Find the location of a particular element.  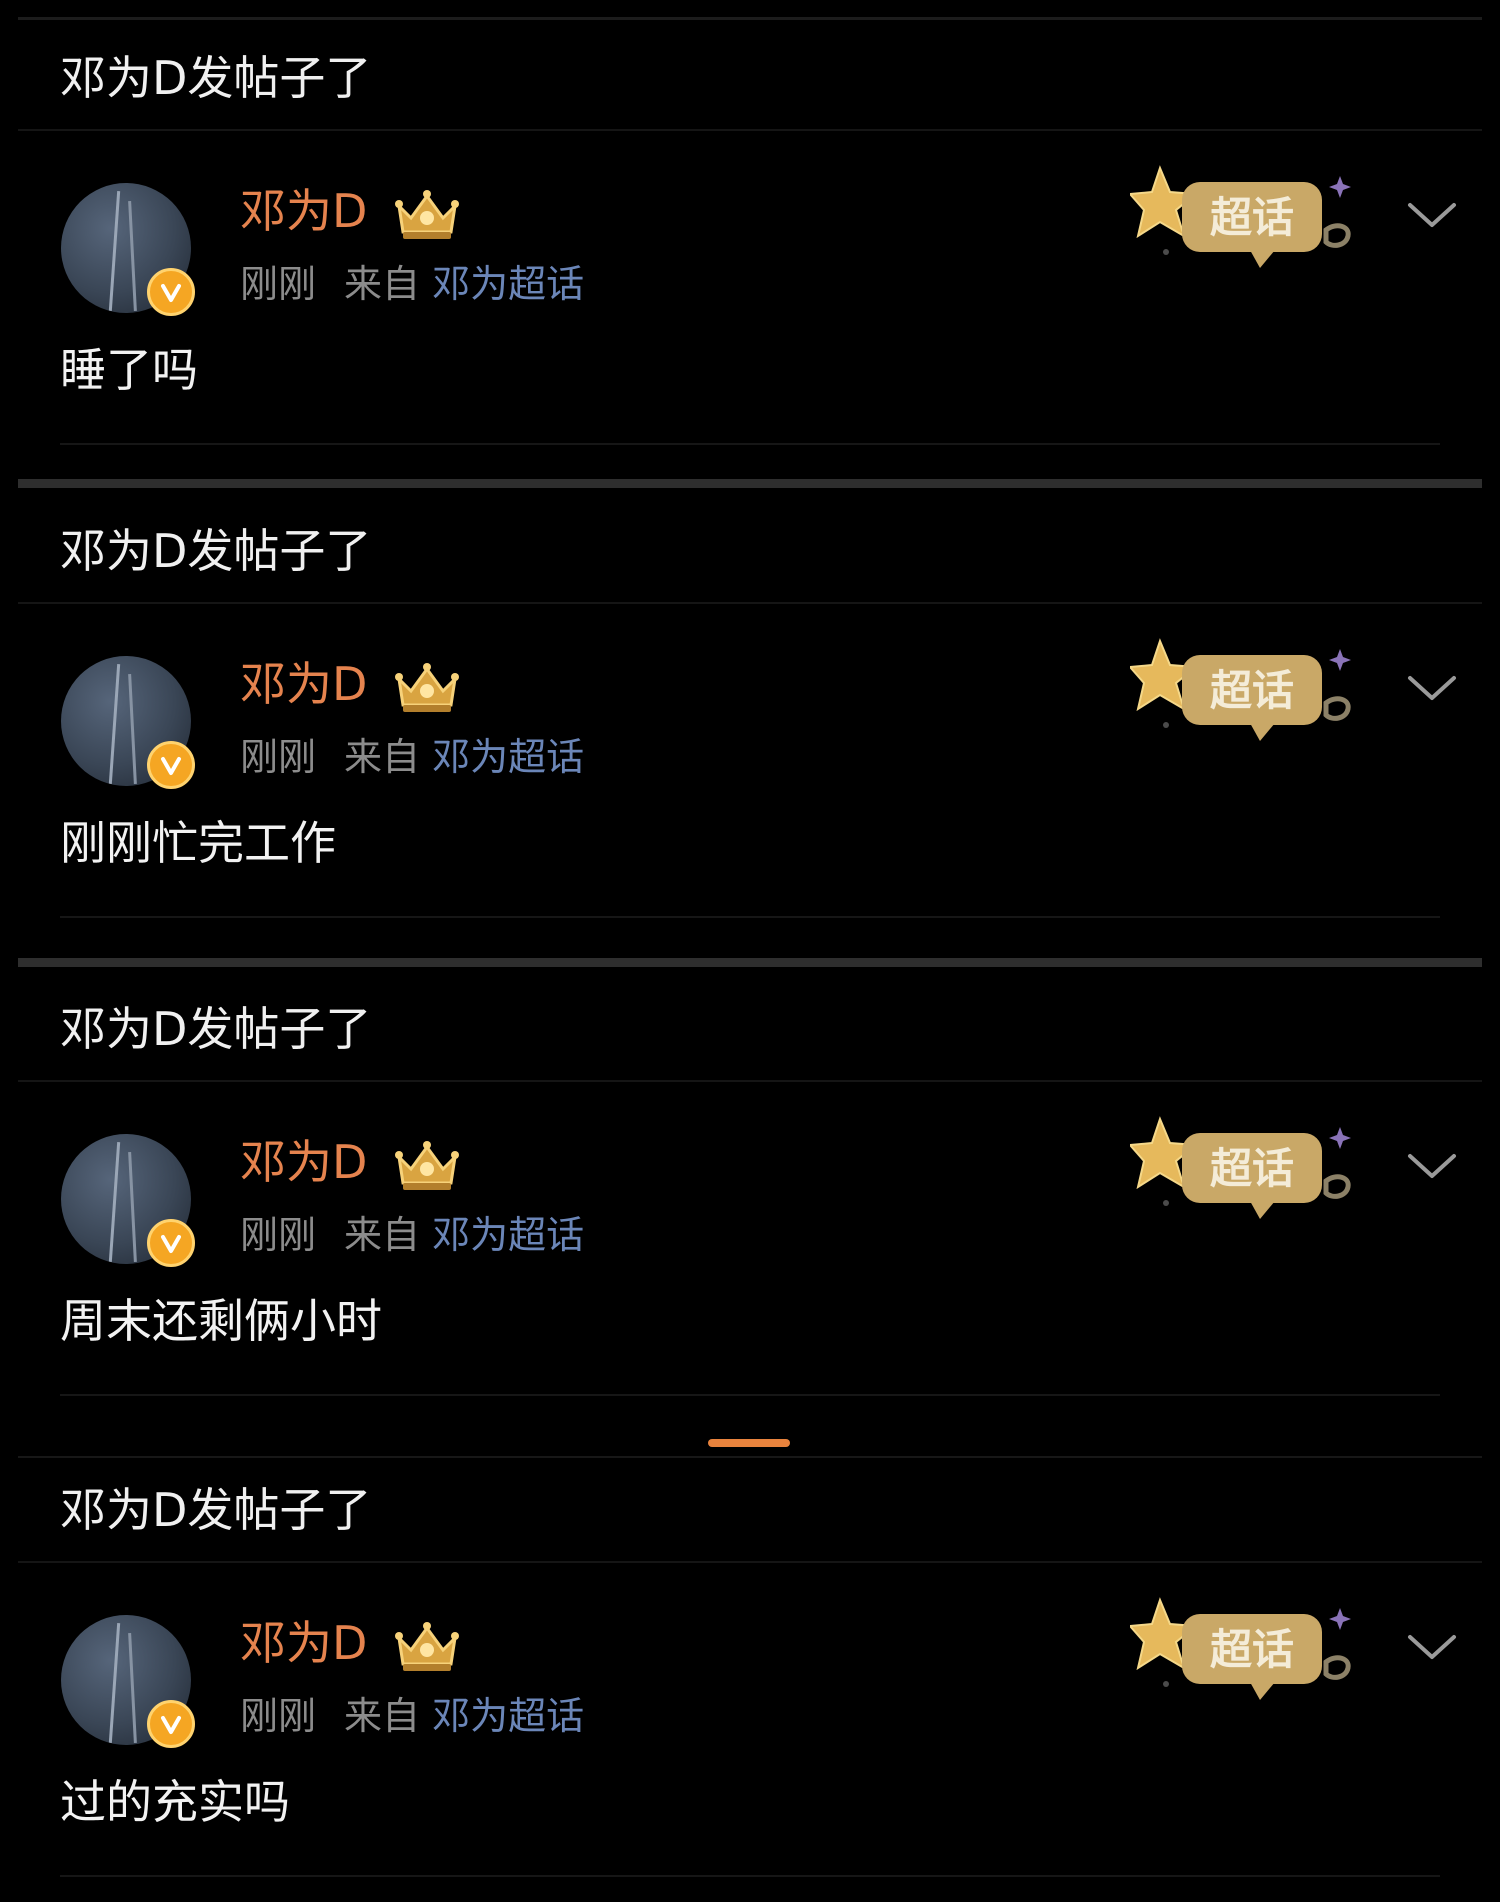

post-body-text: 刚刚忙完工作 is located at coordinates (198, 843).